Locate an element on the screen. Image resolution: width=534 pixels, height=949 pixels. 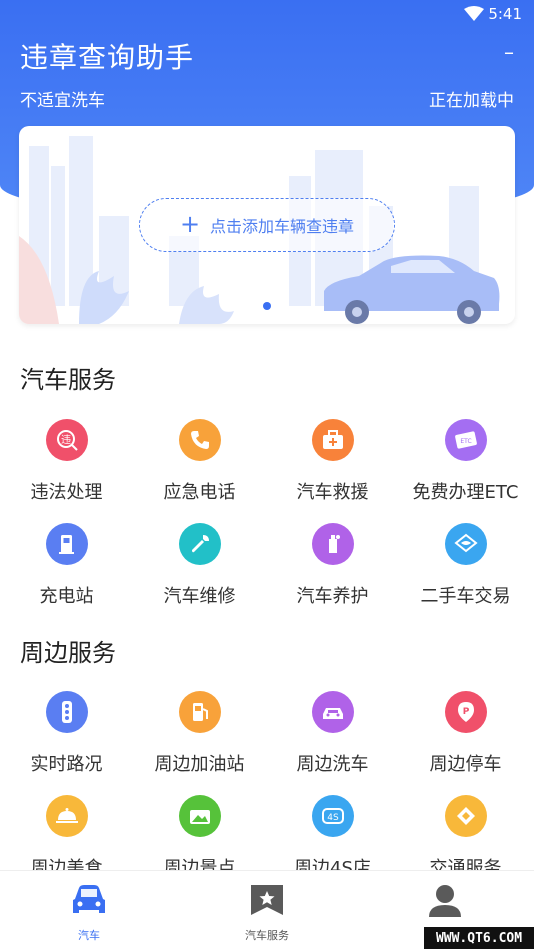
service-item-car-wash: 周边洗车 is located at coordinates (332, 733).